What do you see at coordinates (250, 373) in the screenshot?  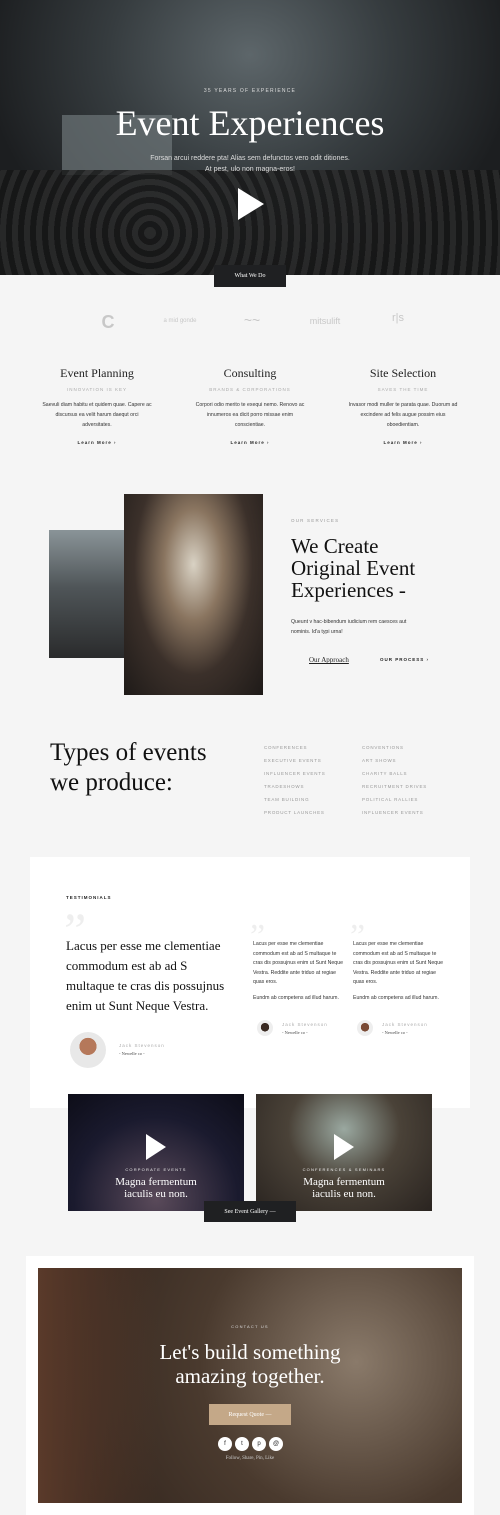 I see `service-title: Consulting` at bounding box center [250, 373].